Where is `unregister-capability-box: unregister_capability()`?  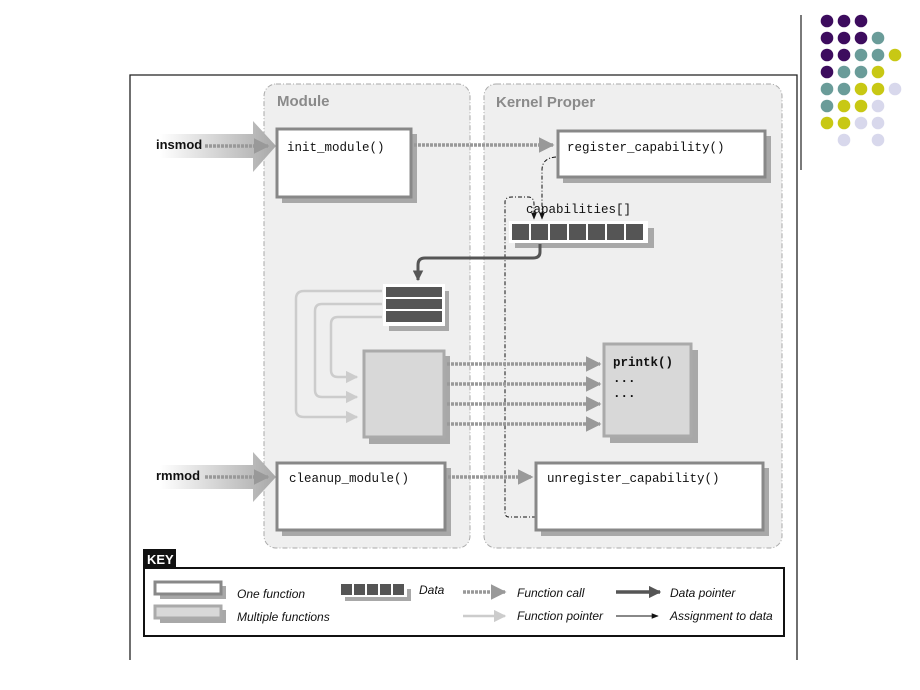 unregister-capability-box: unregister_capability() is located at coordinates (651, 498).